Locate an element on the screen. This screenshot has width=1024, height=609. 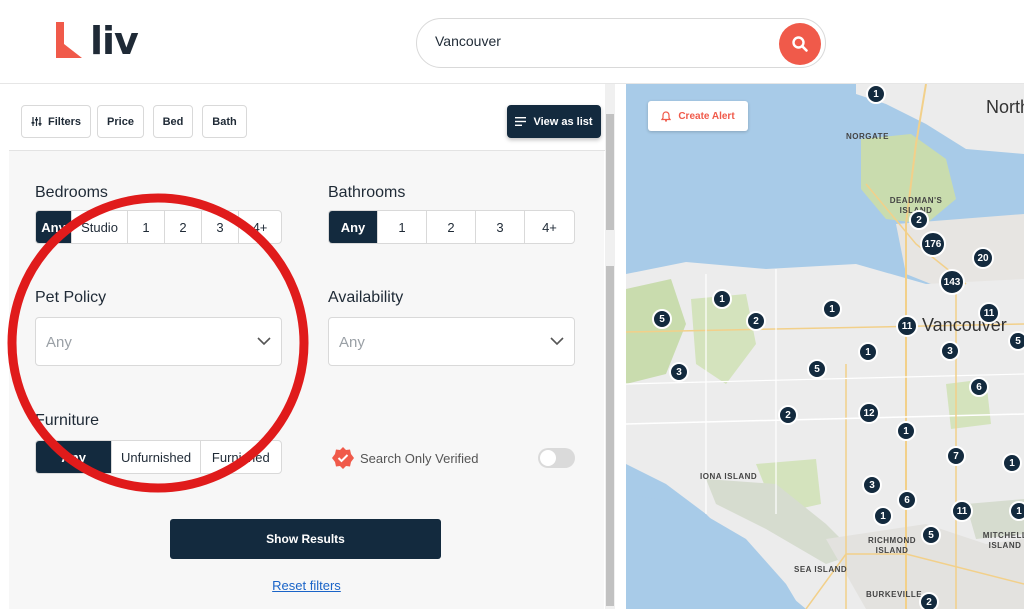
furniture-label: Furniture is located at coordinates (67, 420).